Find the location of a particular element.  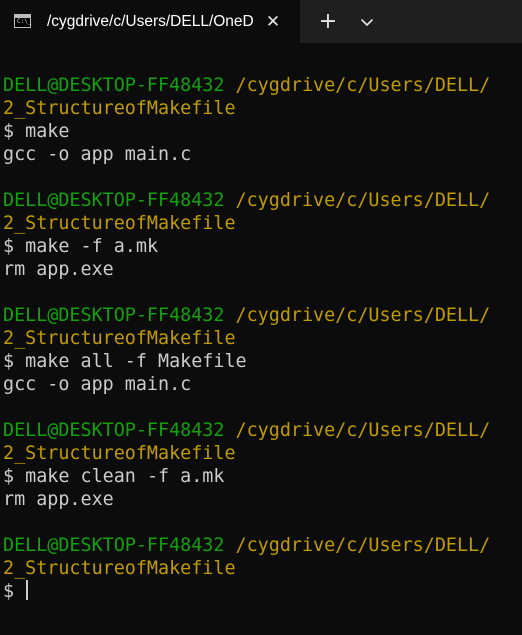

tab-cygwin-terminal: C:\_ /cygdrive/c/Users/DELL/OneD ✕ is located at coordinates (150, 21).